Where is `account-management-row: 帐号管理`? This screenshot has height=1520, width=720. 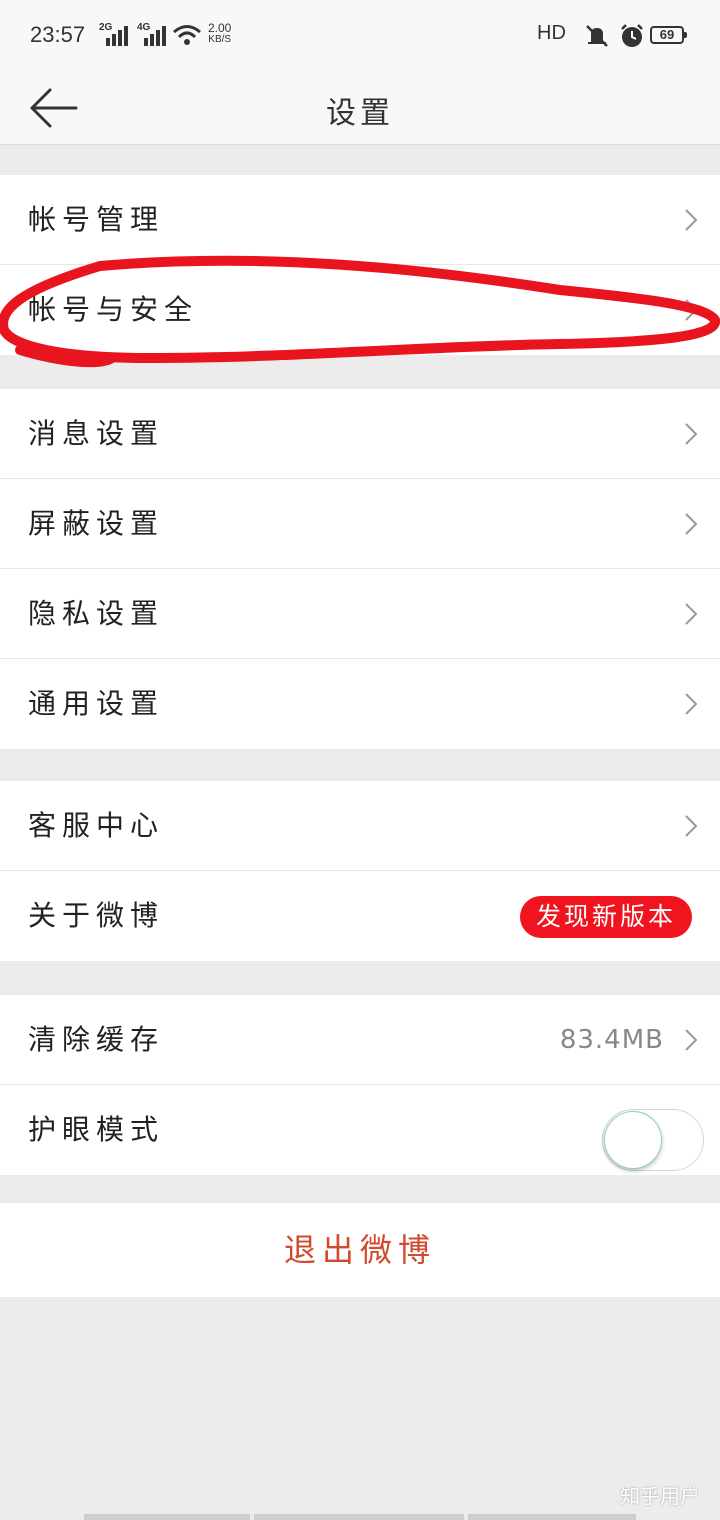 account-management-row: 帐号管理 is located at coordinates (360, 220).